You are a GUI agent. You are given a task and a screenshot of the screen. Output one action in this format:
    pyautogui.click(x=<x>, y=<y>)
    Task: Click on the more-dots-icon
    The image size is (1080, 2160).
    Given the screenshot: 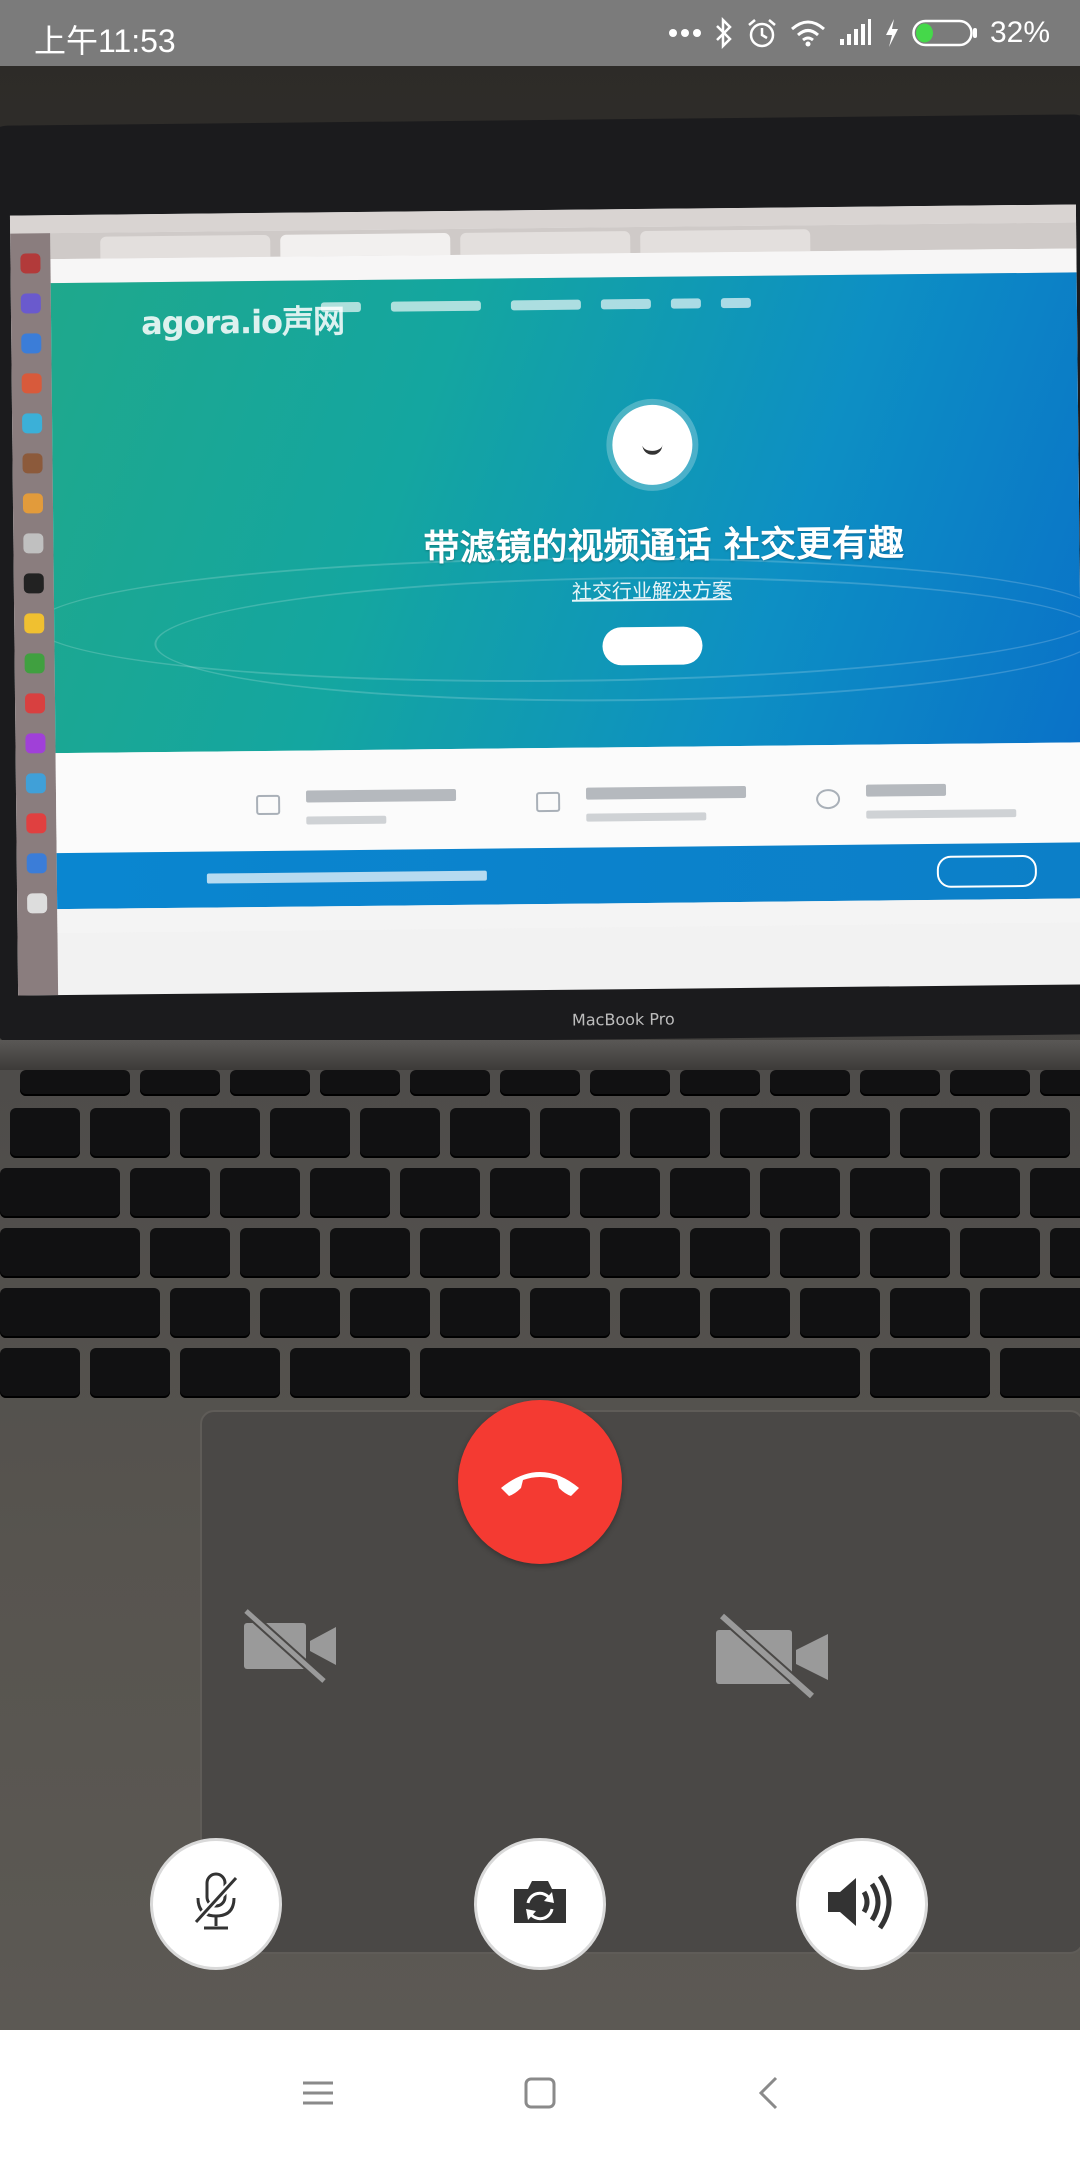 What is the action you would take?
    pyautogui.click(x=685, y=33)
    